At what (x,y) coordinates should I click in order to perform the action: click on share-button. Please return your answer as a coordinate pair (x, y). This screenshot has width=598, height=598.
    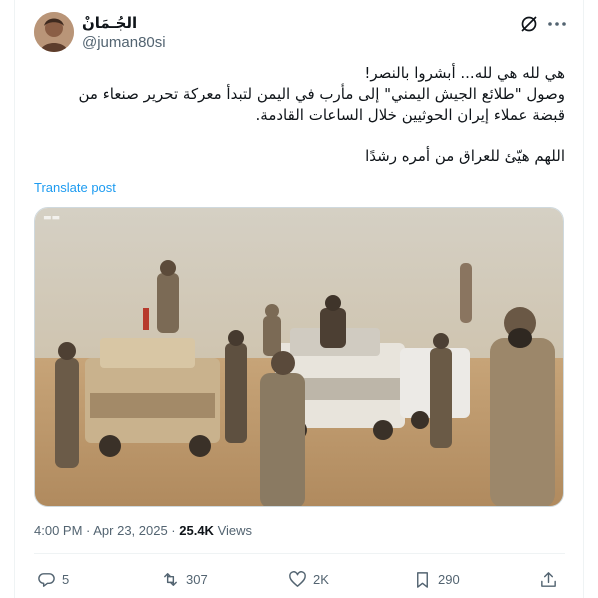
    Looking at the image, I should click on (548, 579).